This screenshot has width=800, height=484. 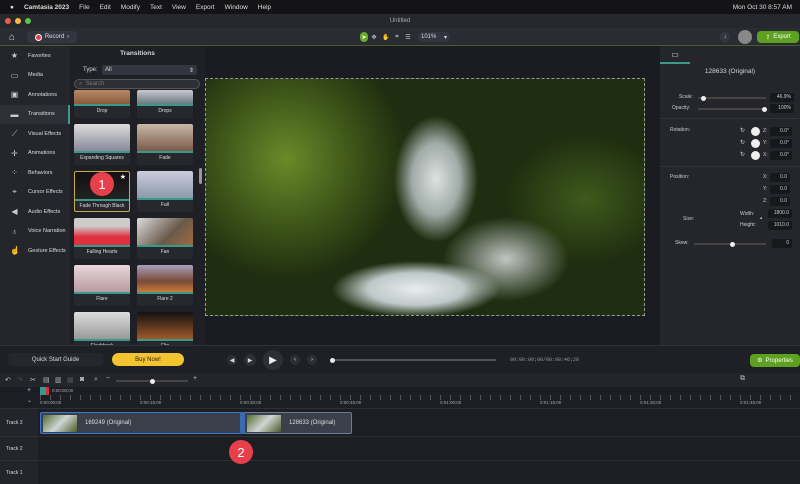 What do you see at coordinates (250, 360) in the screenshot?
I see `step-forward-icon: ▶` at bounding box center [250, 360].